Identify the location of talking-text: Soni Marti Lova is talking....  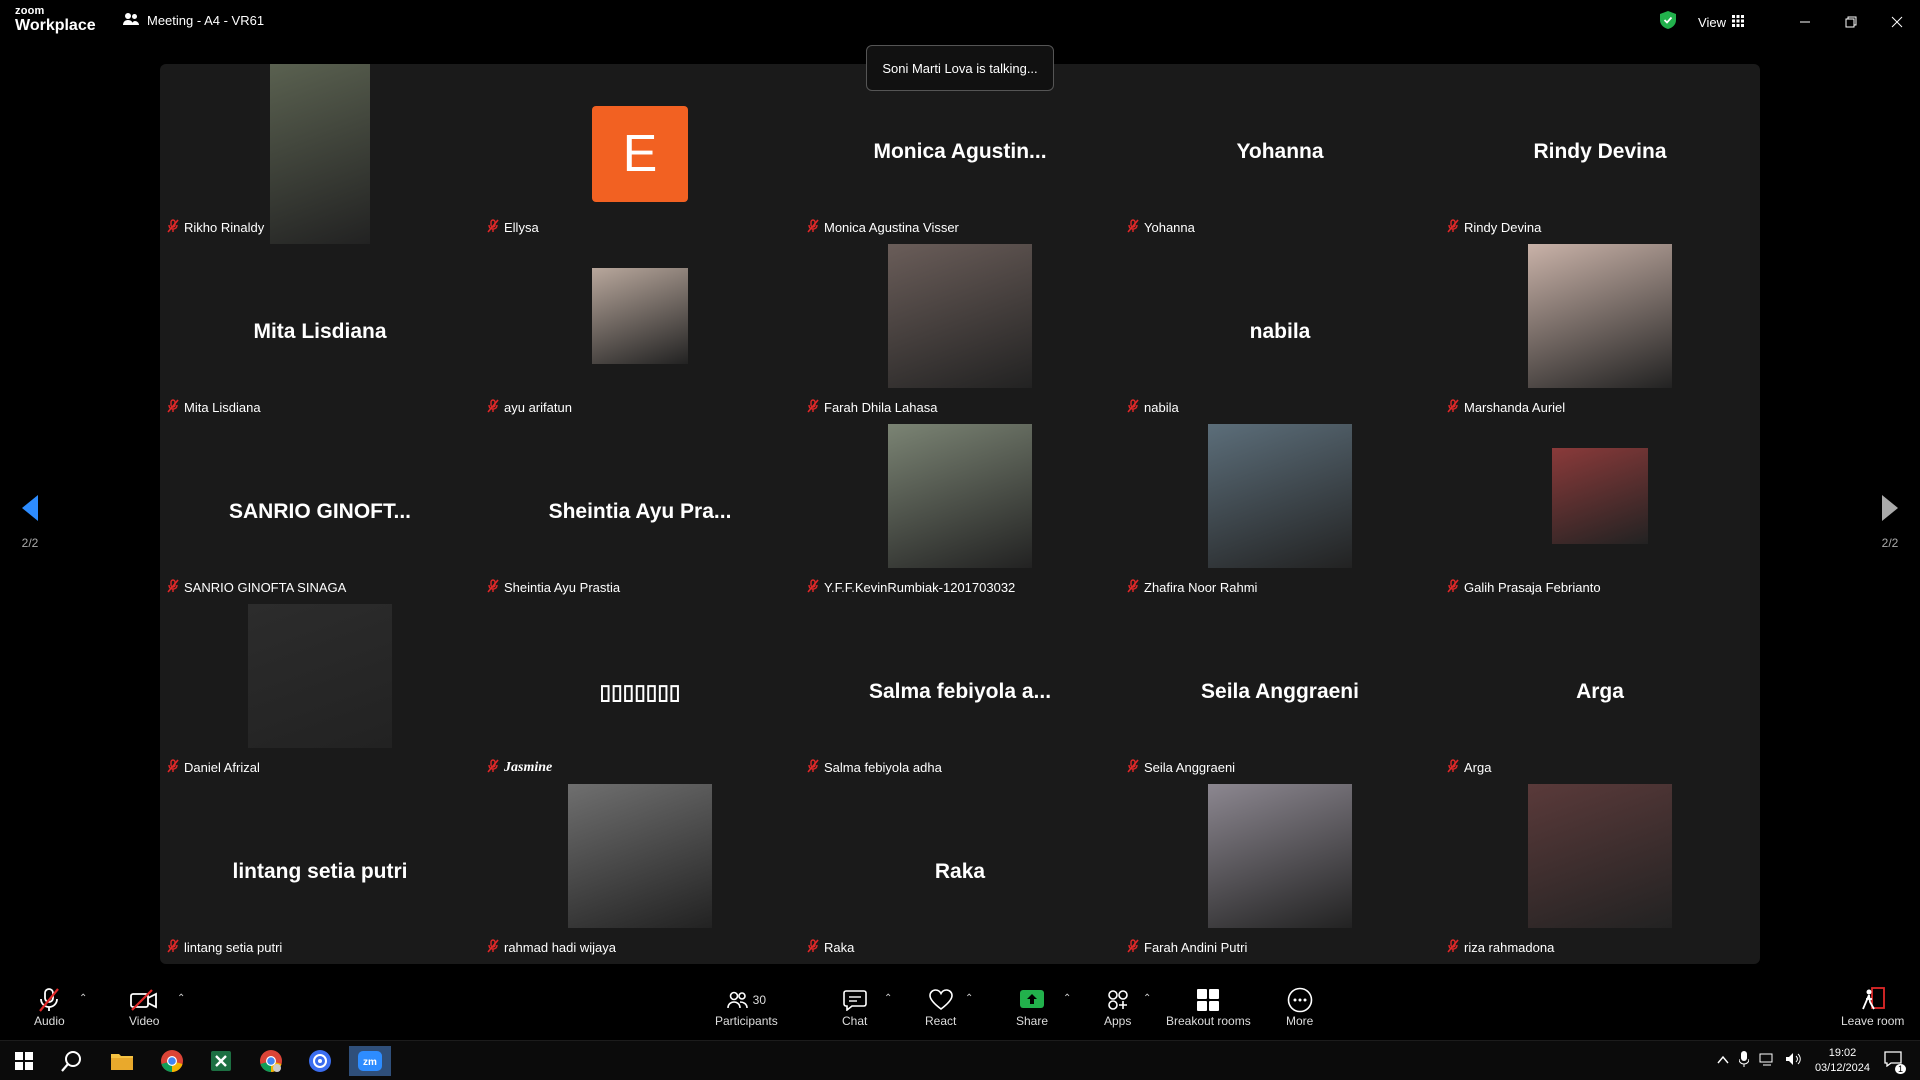
(960, 68).